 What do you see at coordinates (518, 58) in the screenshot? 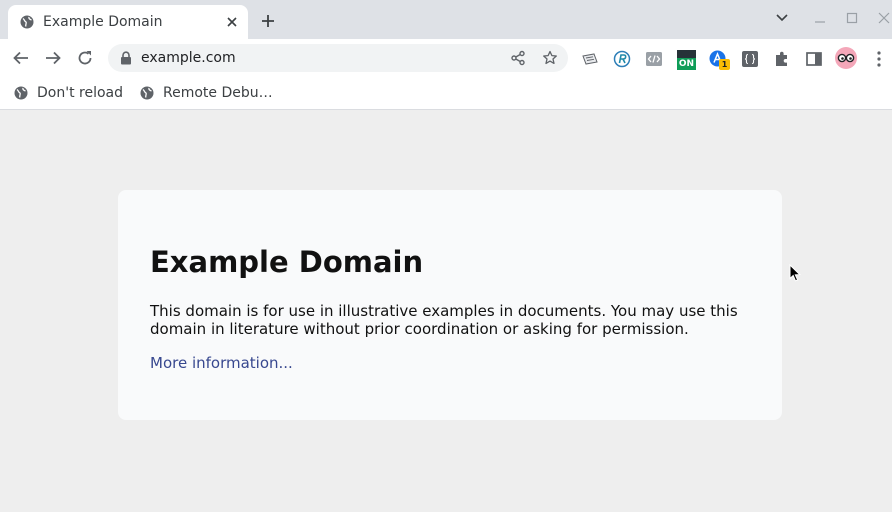
I see `share-icon` at bounding box center [518, 58].